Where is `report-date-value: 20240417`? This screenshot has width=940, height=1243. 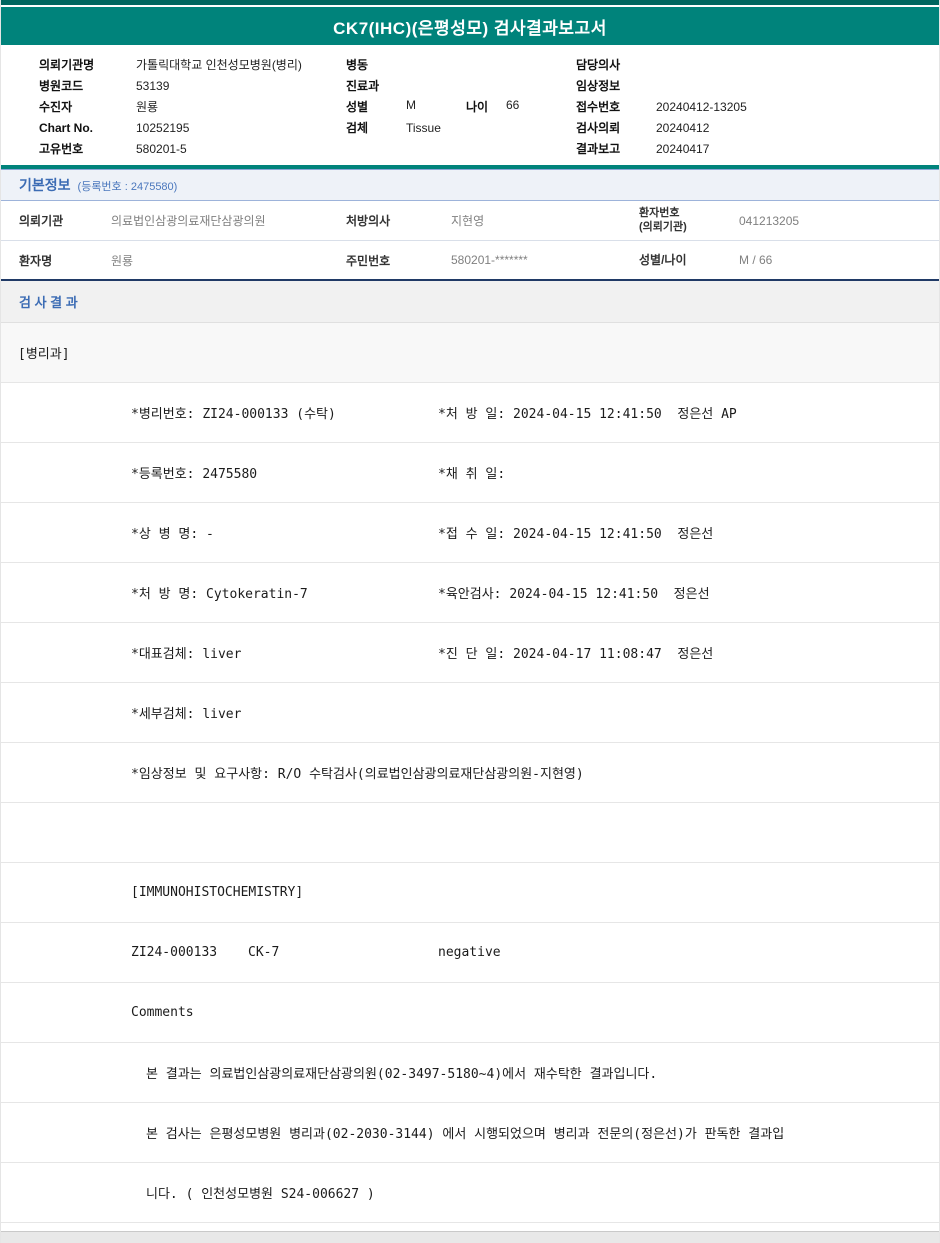 report-date-value: 20240417 is located at coordinates (683, 148).